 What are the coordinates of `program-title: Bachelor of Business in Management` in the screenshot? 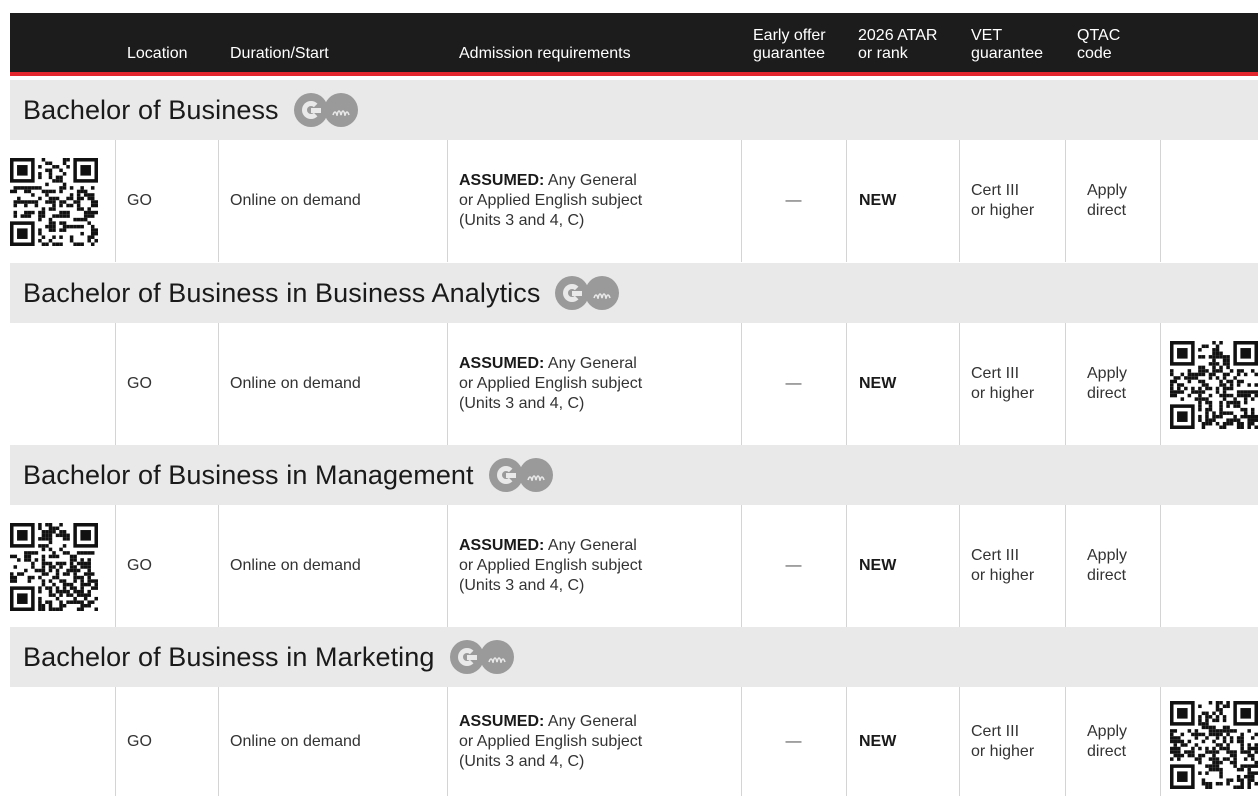 It's located at (248, 474).